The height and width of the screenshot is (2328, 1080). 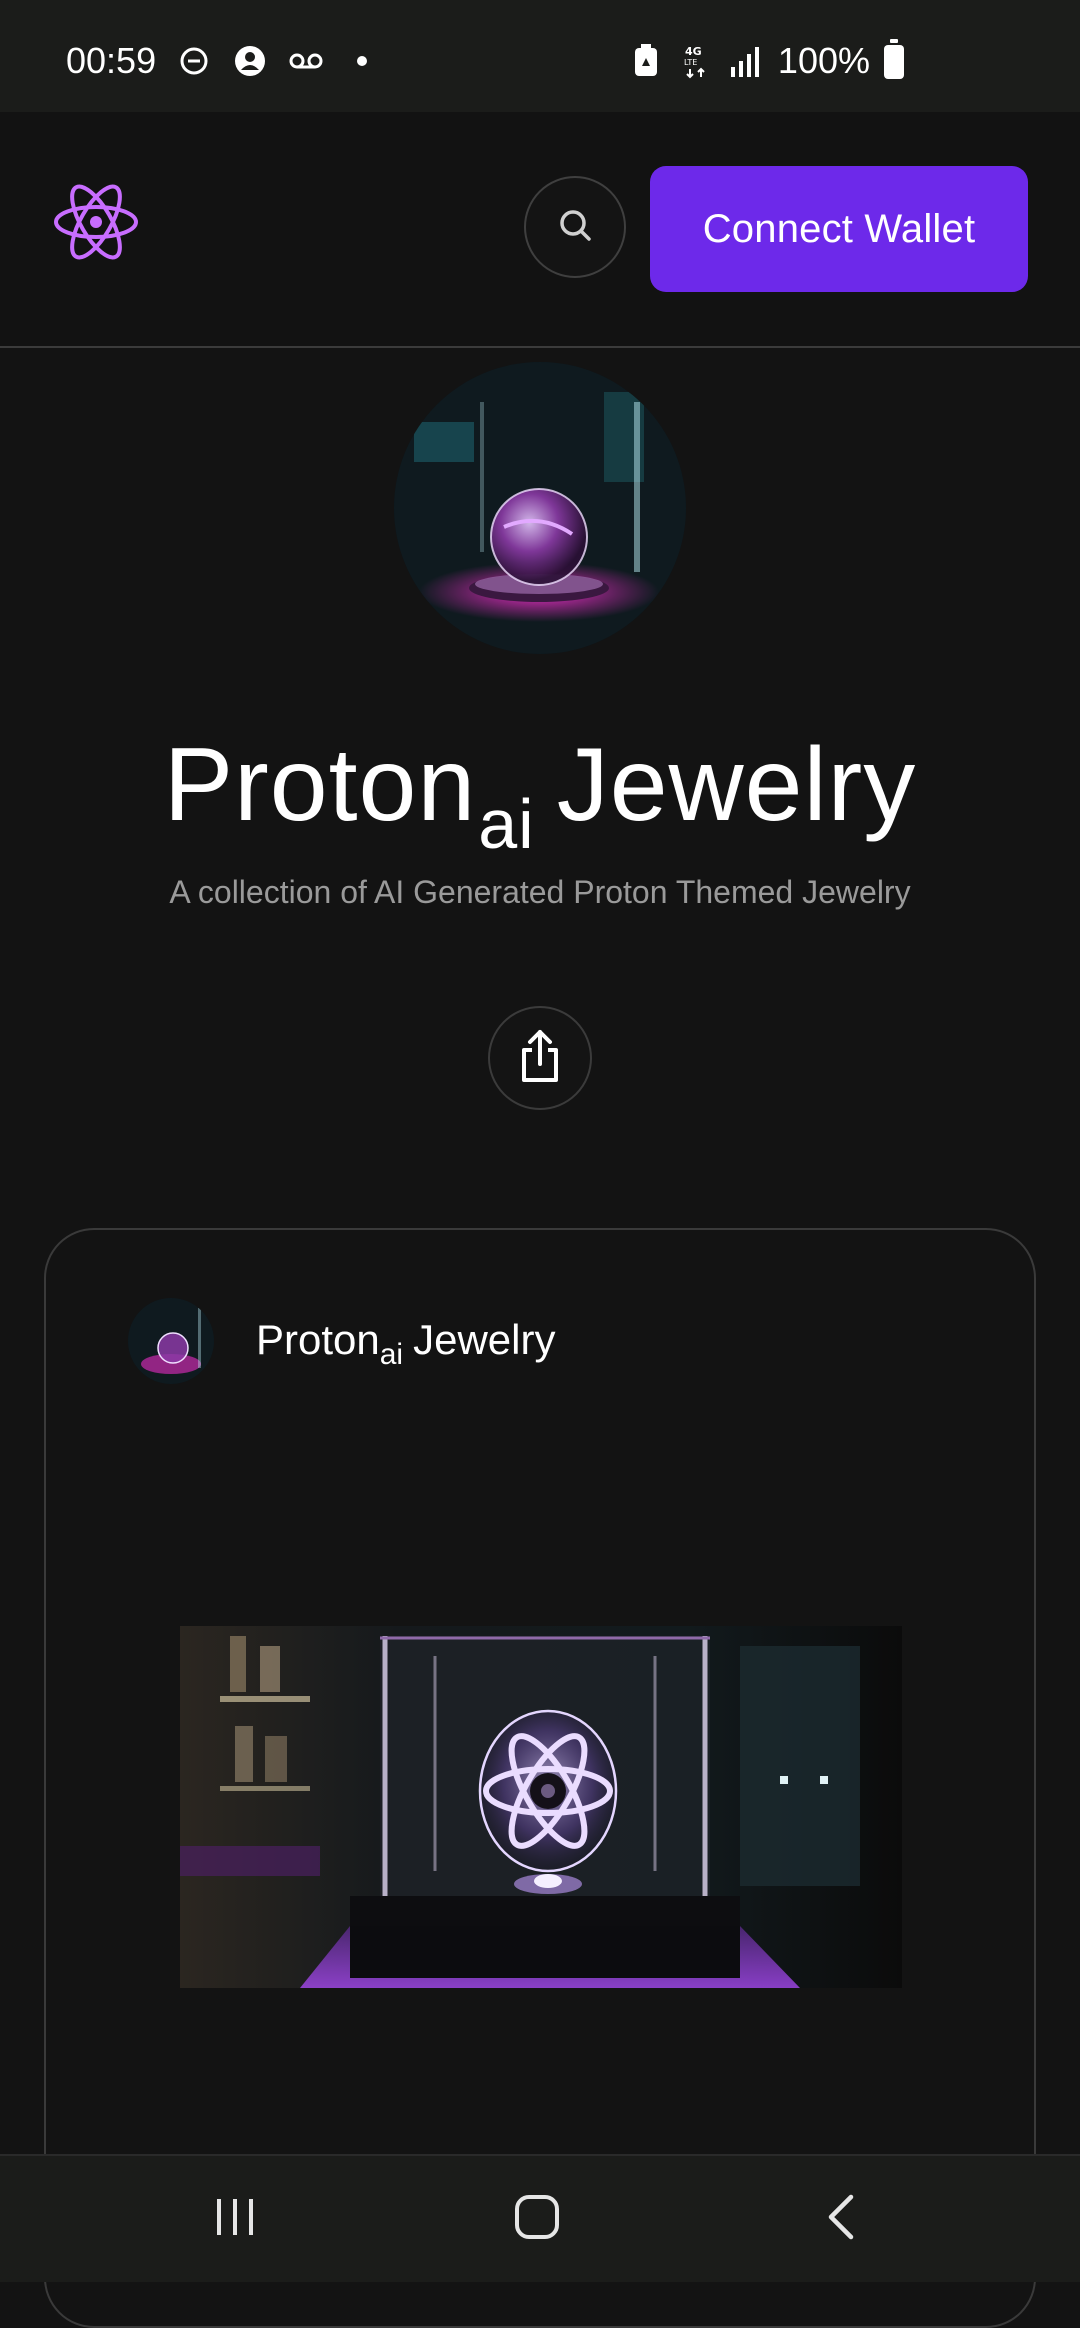 What do you see at coordinates (362, 61) in the screenshot?
I see `dot-icon` at bounding box center [362, 61].